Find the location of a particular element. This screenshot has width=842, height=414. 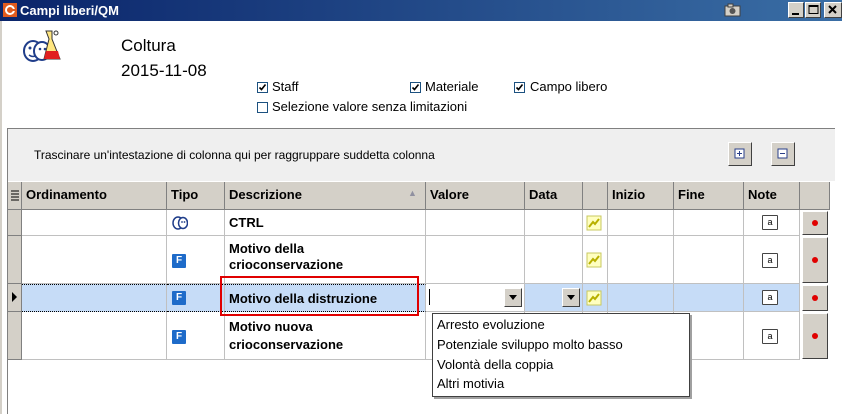

dropdown-option: Potenziale sviluppo molto basso is located at coordinates (530, 344).